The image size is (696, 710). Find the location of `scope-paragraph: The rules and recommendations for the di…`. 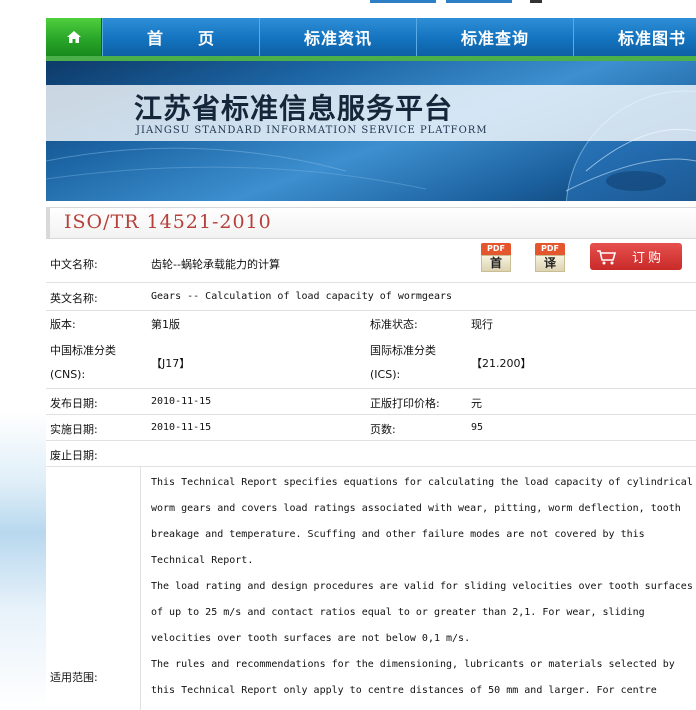

scope-paragraph: The rules and recommendations for the di… is located at coordinates (413, 677).